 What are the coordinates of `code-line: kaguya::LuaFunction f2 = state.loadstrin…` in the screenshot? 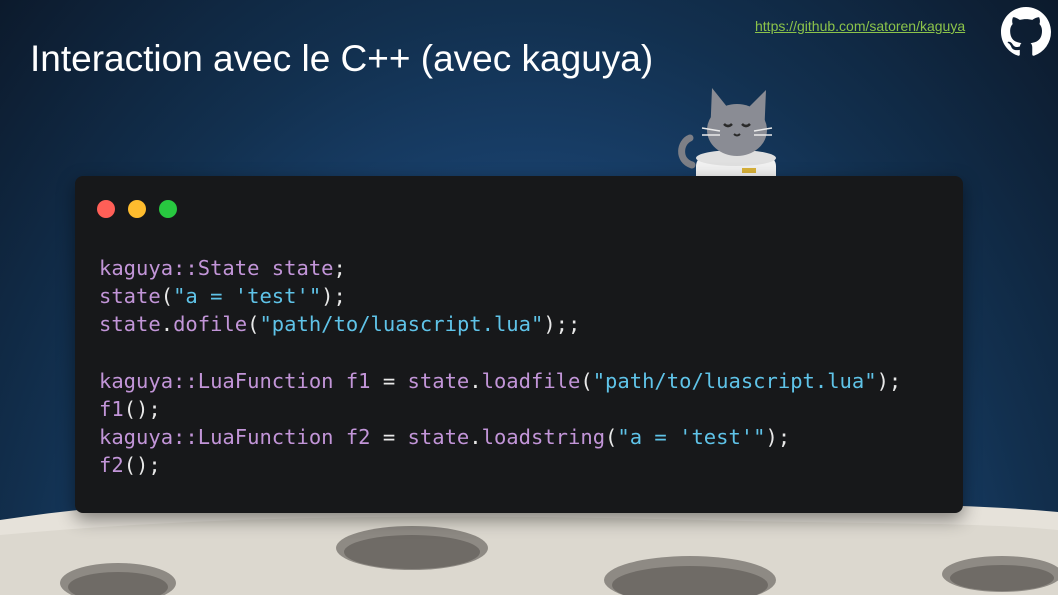 It's located at (444, 437).